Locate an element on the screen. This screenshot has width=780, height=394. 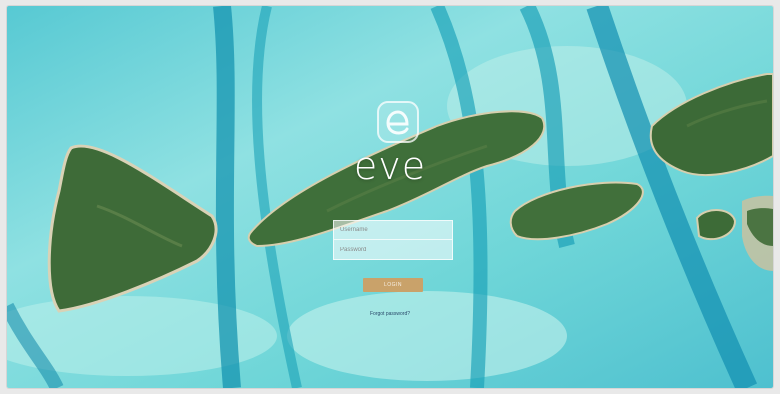
forgot-password-link: Forgot password? is located at coordinates (390, 314).